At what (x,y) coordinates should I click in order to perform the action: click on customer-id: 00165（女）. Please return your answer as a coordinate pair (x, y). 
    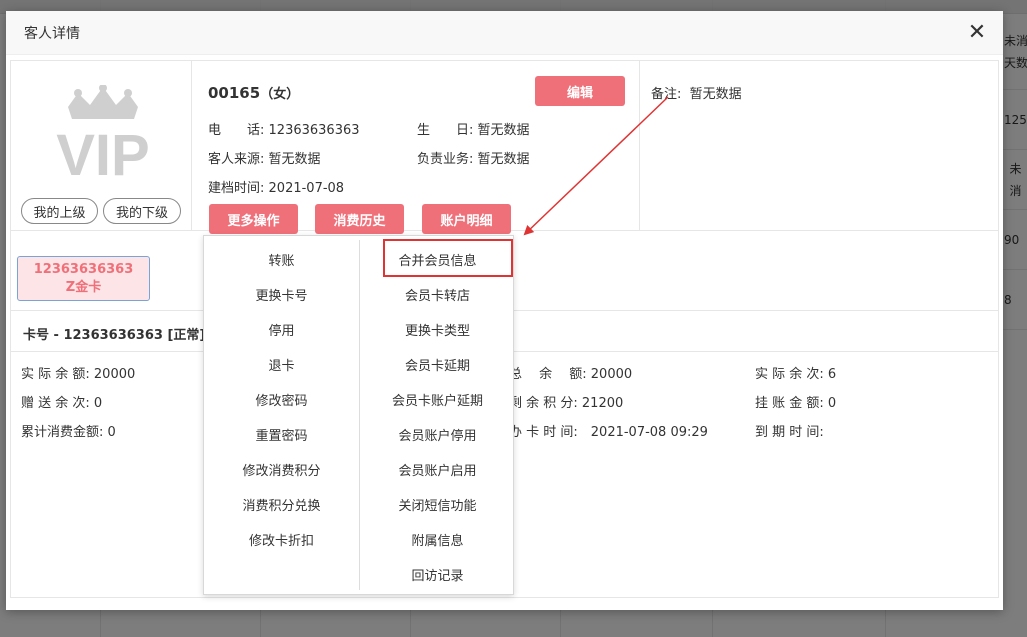
    Looking at the image, I should click on (253, 92).